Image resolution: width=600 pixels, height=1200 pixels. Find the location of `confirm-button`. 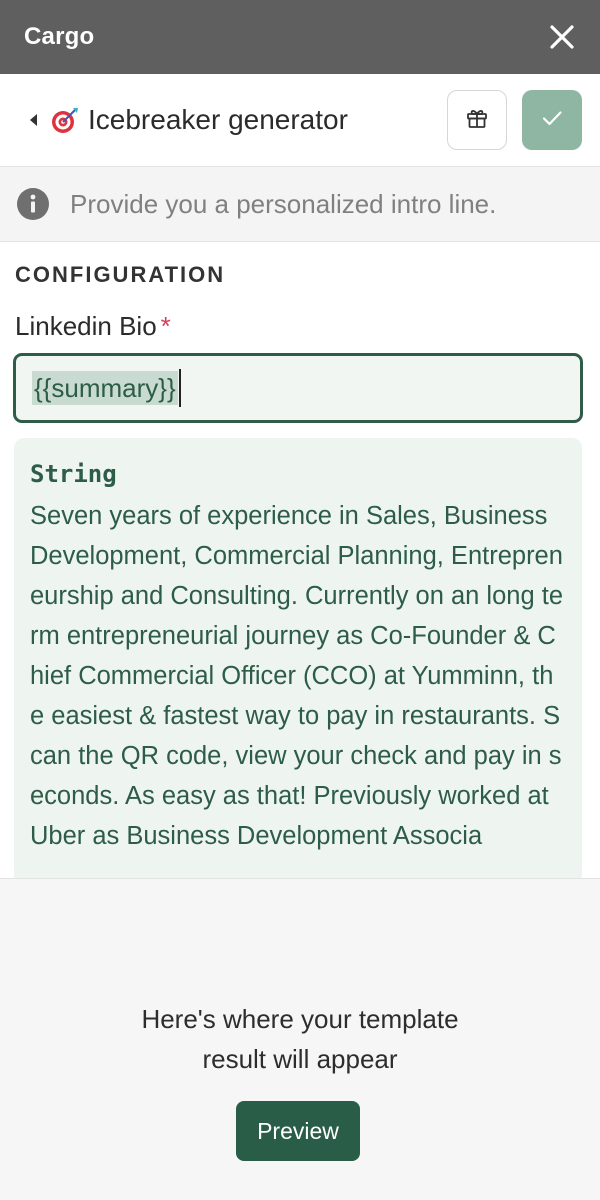

confirm-button is located at coordinates (552, 120).